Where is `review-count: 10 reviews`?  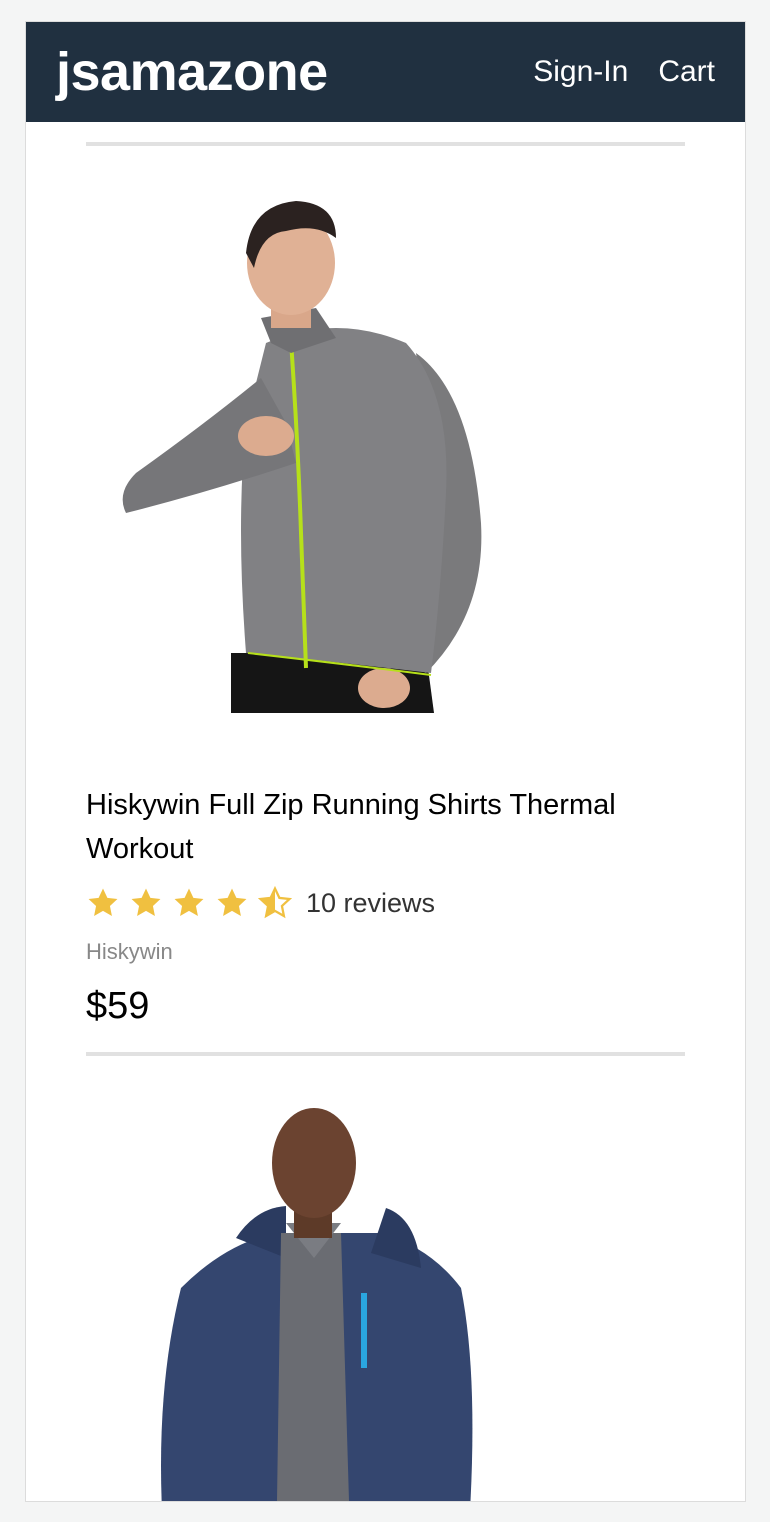 review-count: 10 reviews is located at coordinates (371, 902).